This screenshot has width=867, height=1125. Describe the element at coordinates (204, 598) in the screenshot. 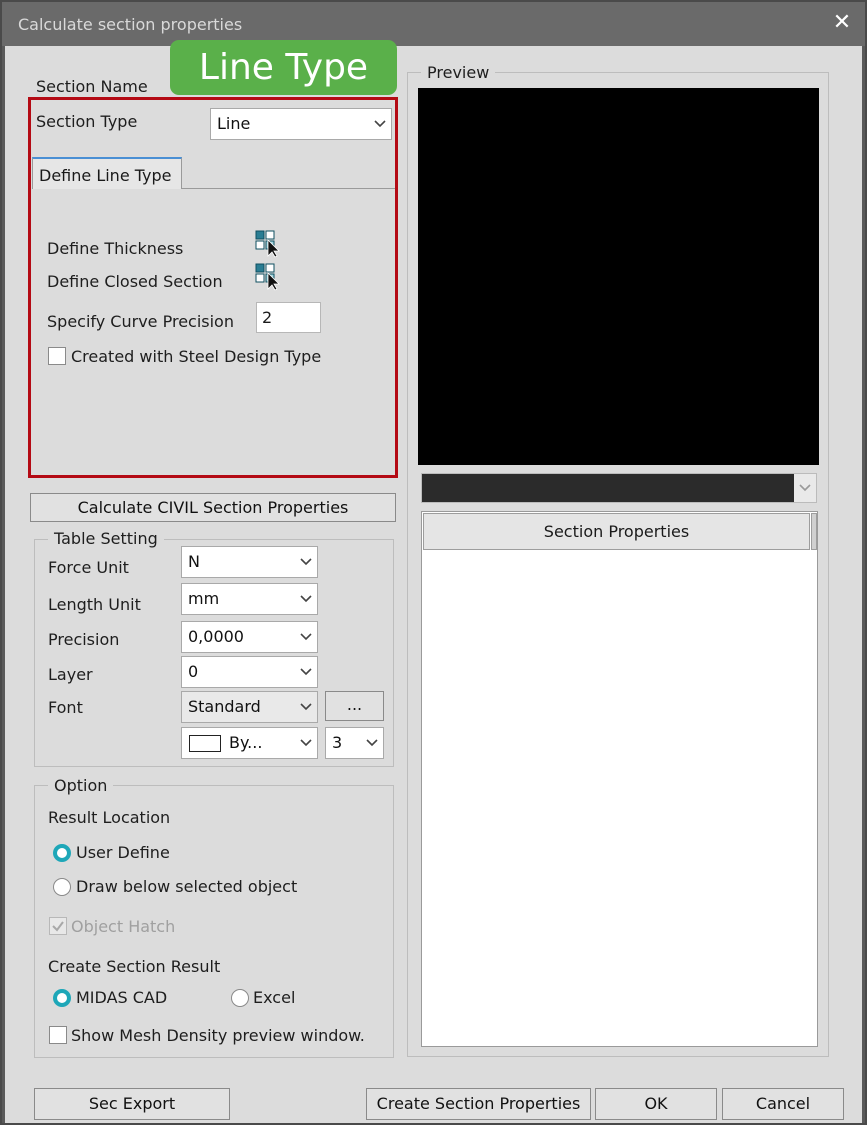

I see `length-unit-value: mm` at that location.